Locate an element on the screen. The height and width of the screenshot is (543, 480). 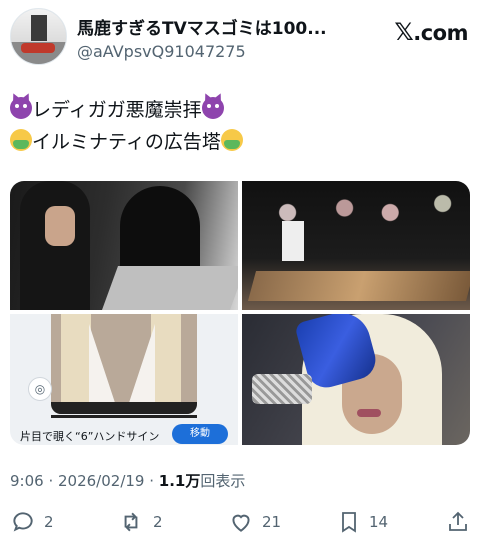
reply-icon is located at coordinates (23, 522).